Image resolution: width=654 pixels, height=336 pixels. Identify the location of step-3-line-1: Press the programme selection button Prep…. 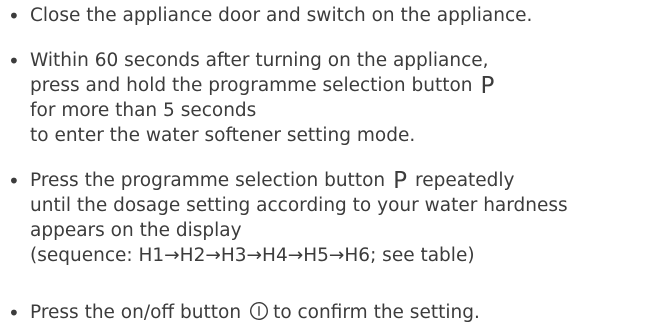
(272, 181).